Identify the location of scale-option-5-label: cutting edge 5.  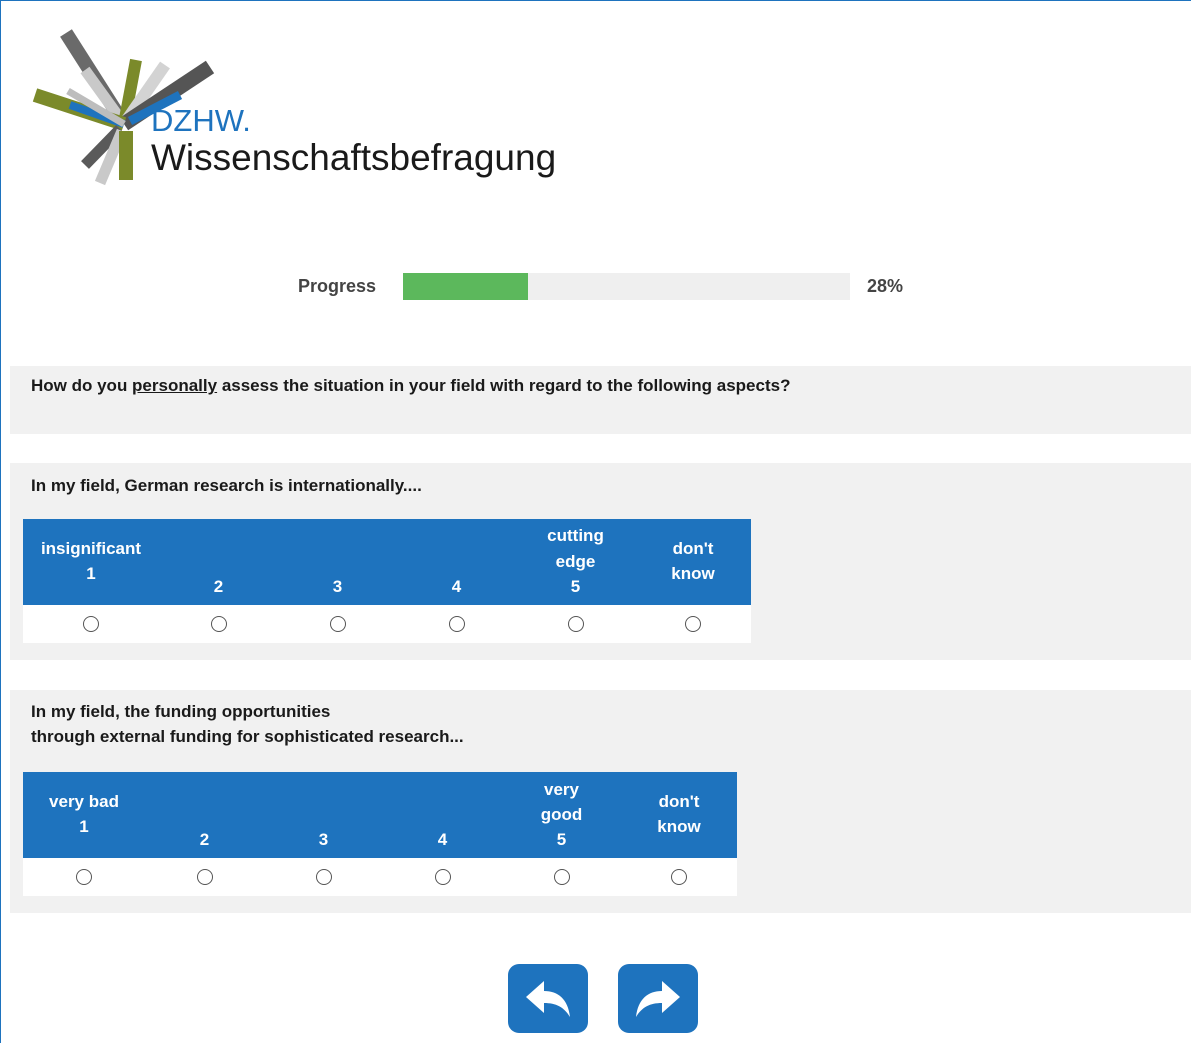
(575, 562).